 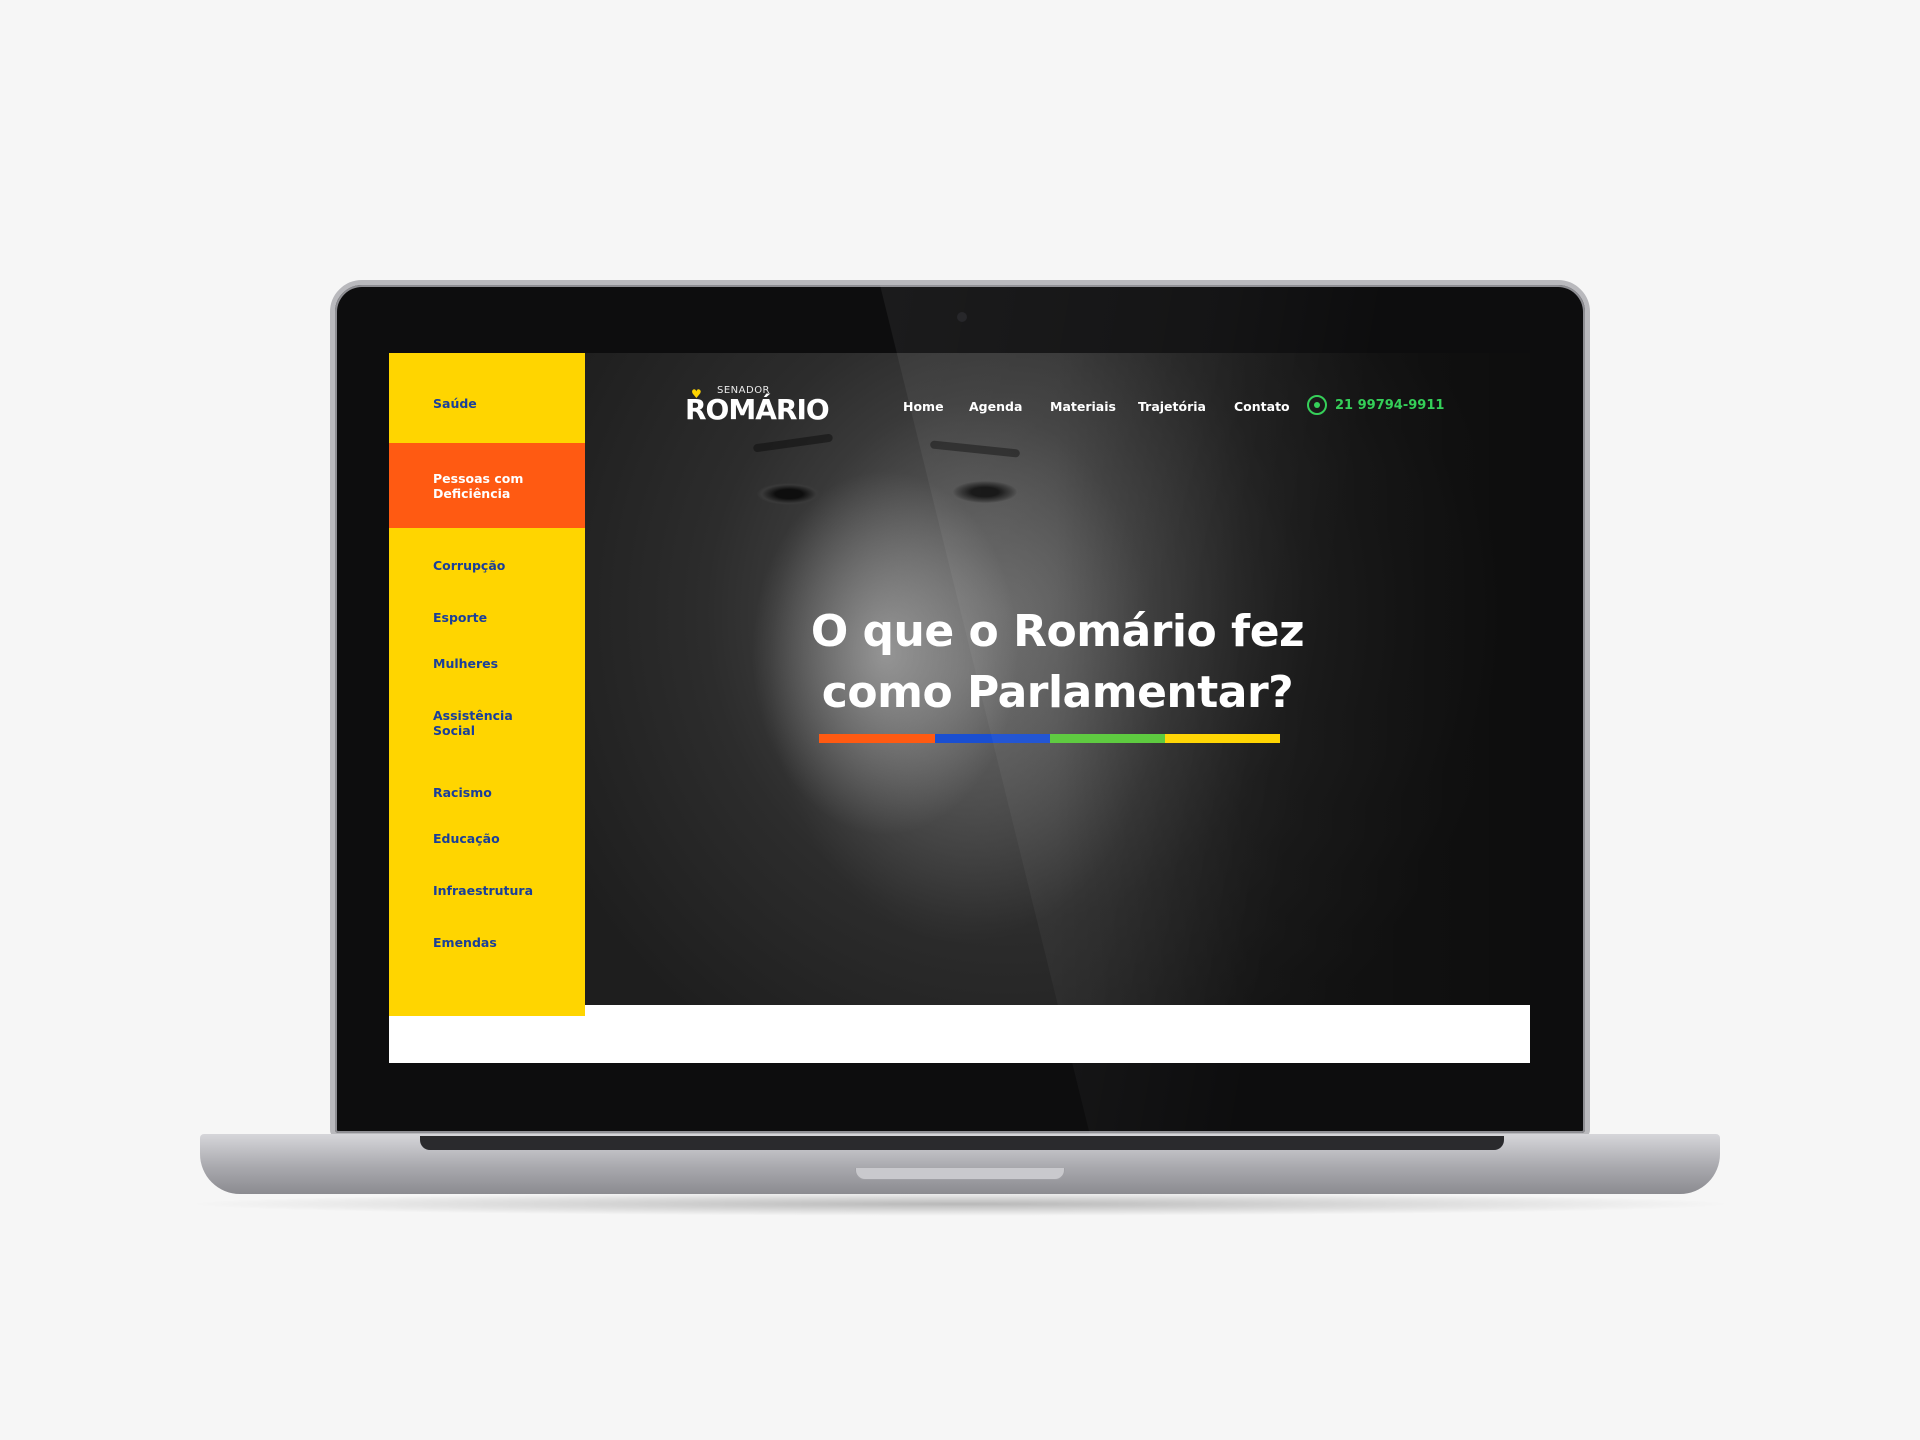 What do you see at coordinates (1057, 662) in the screenshot?
I see `hero-headline: O que o Romário fez como Parlamentar?` at bounding box center [1057, 662].